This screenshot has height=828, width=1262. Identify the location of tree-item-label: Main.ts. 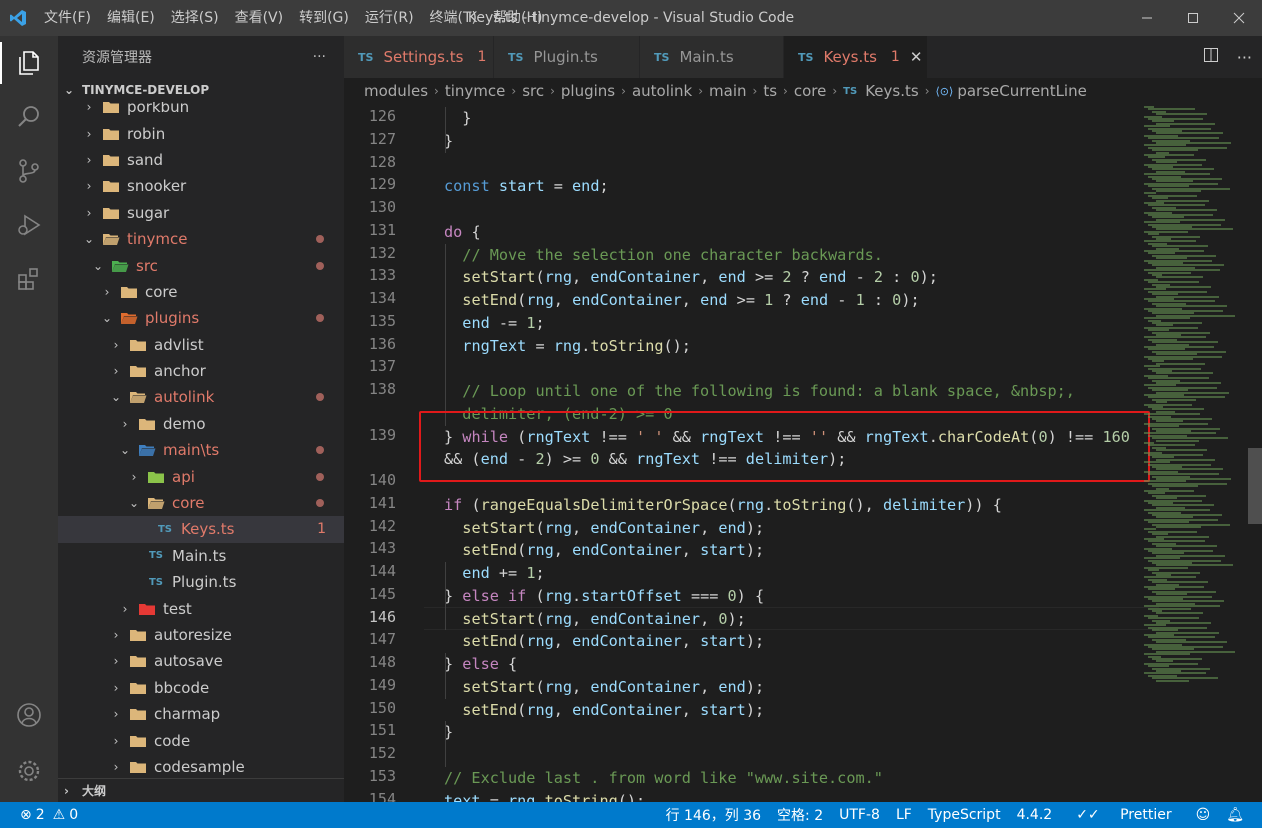
(199, 555).